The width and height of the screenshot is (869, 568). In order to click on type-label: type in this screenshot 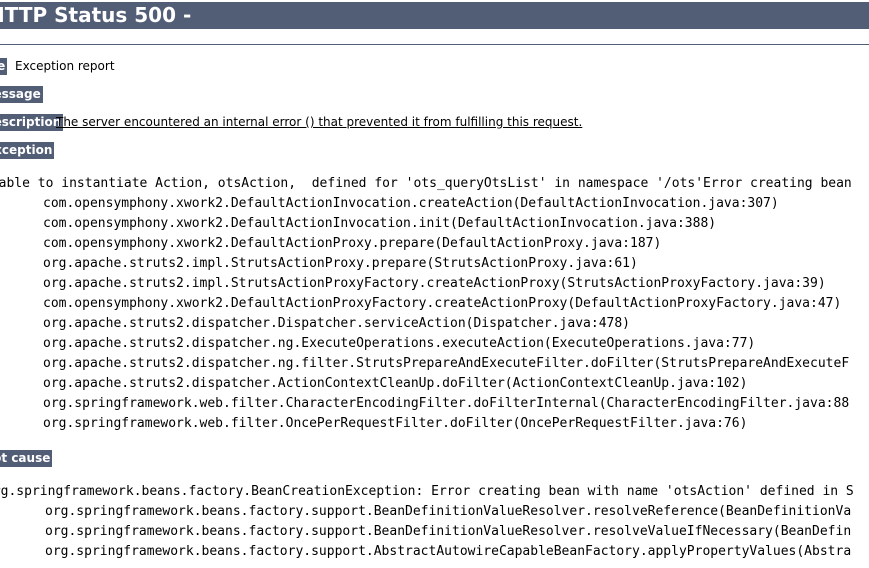, I will do `click(4, 66)`.